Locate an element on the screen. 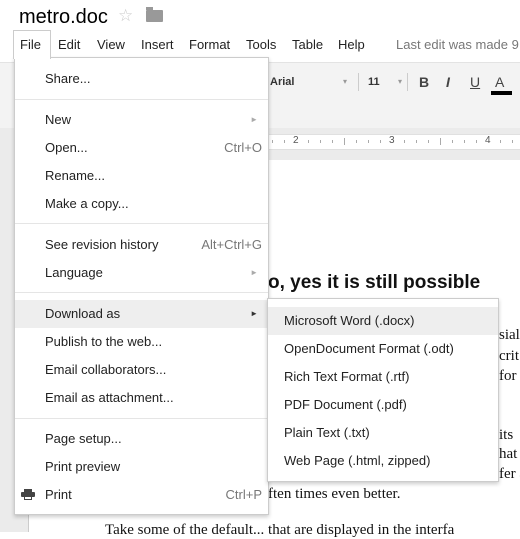 The height and width of the screenshot is (539, 520). document-title: metro.doc is located at coordinates (63, 17).